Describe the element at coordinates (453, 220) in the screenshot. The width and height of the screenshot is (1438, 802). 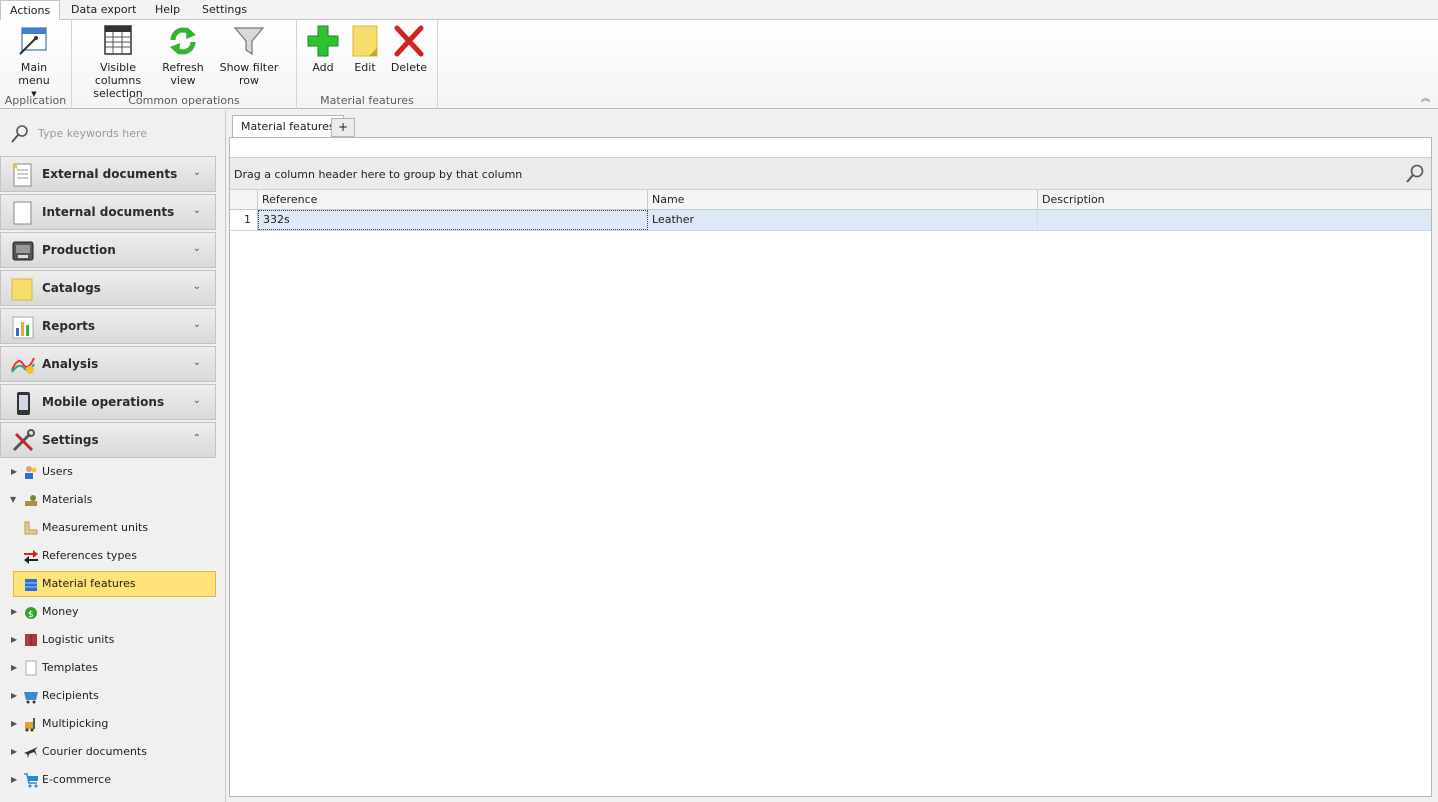
I see `cell-reference: 332s` at that location.